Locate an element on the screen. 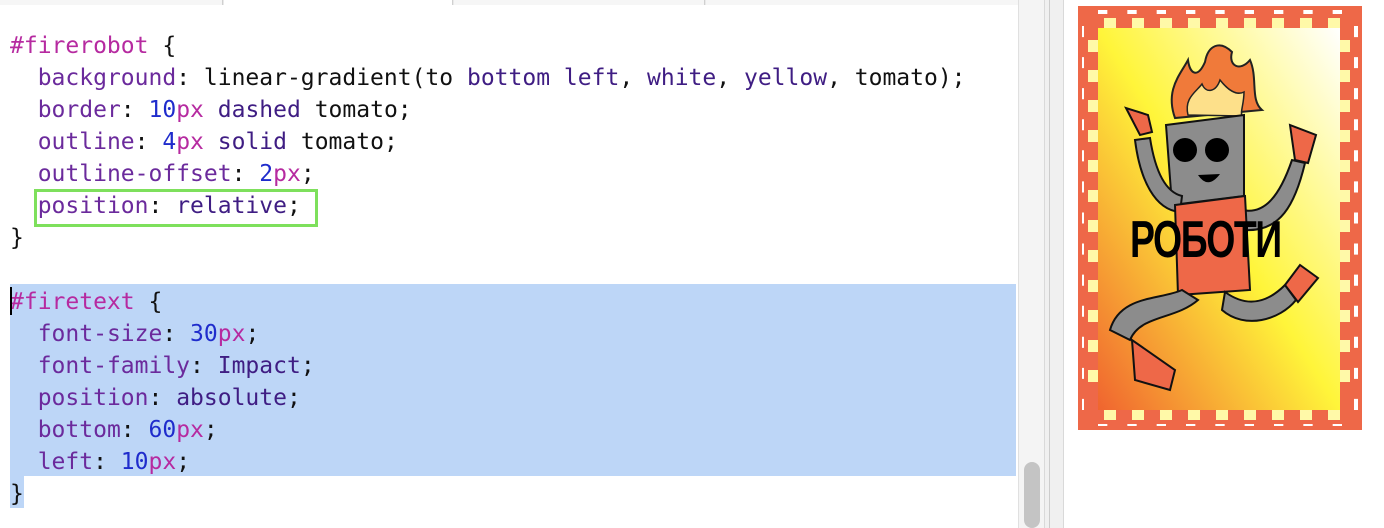 This screenshot has width=1384, height=528. code-line: position: absolute; is located at coordinates (488, 398).